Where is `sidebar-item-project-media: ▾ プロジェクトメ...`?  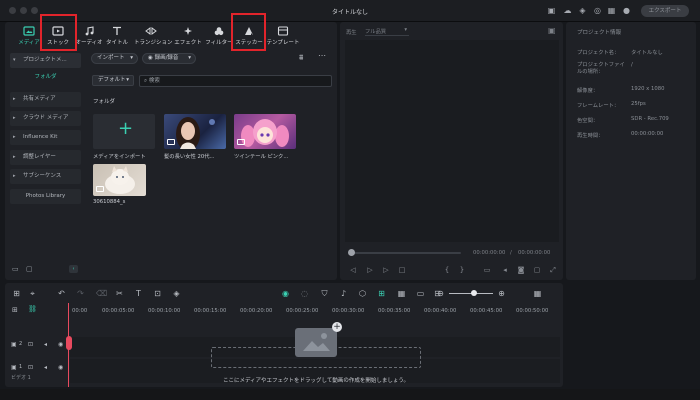 sidebar-item-project-media: ▾ プロジェクトメ... is located at coordinates (45, 60).